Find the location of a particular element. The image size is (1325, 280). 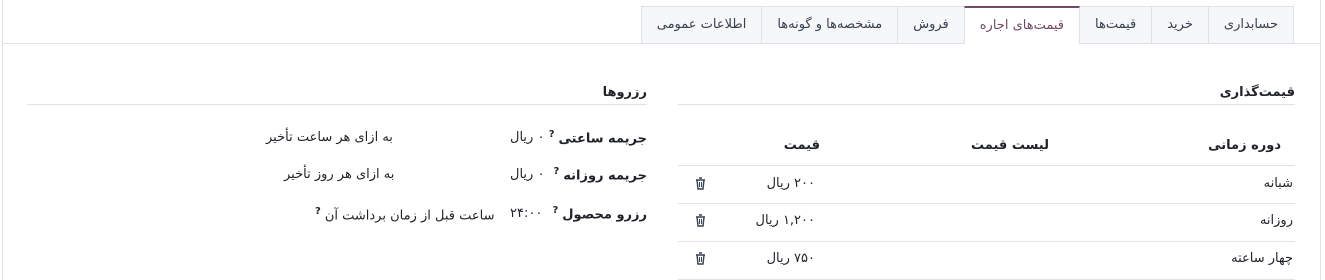

product-reservation-label: رزرو محصول? is located at coordinates (599, 213).